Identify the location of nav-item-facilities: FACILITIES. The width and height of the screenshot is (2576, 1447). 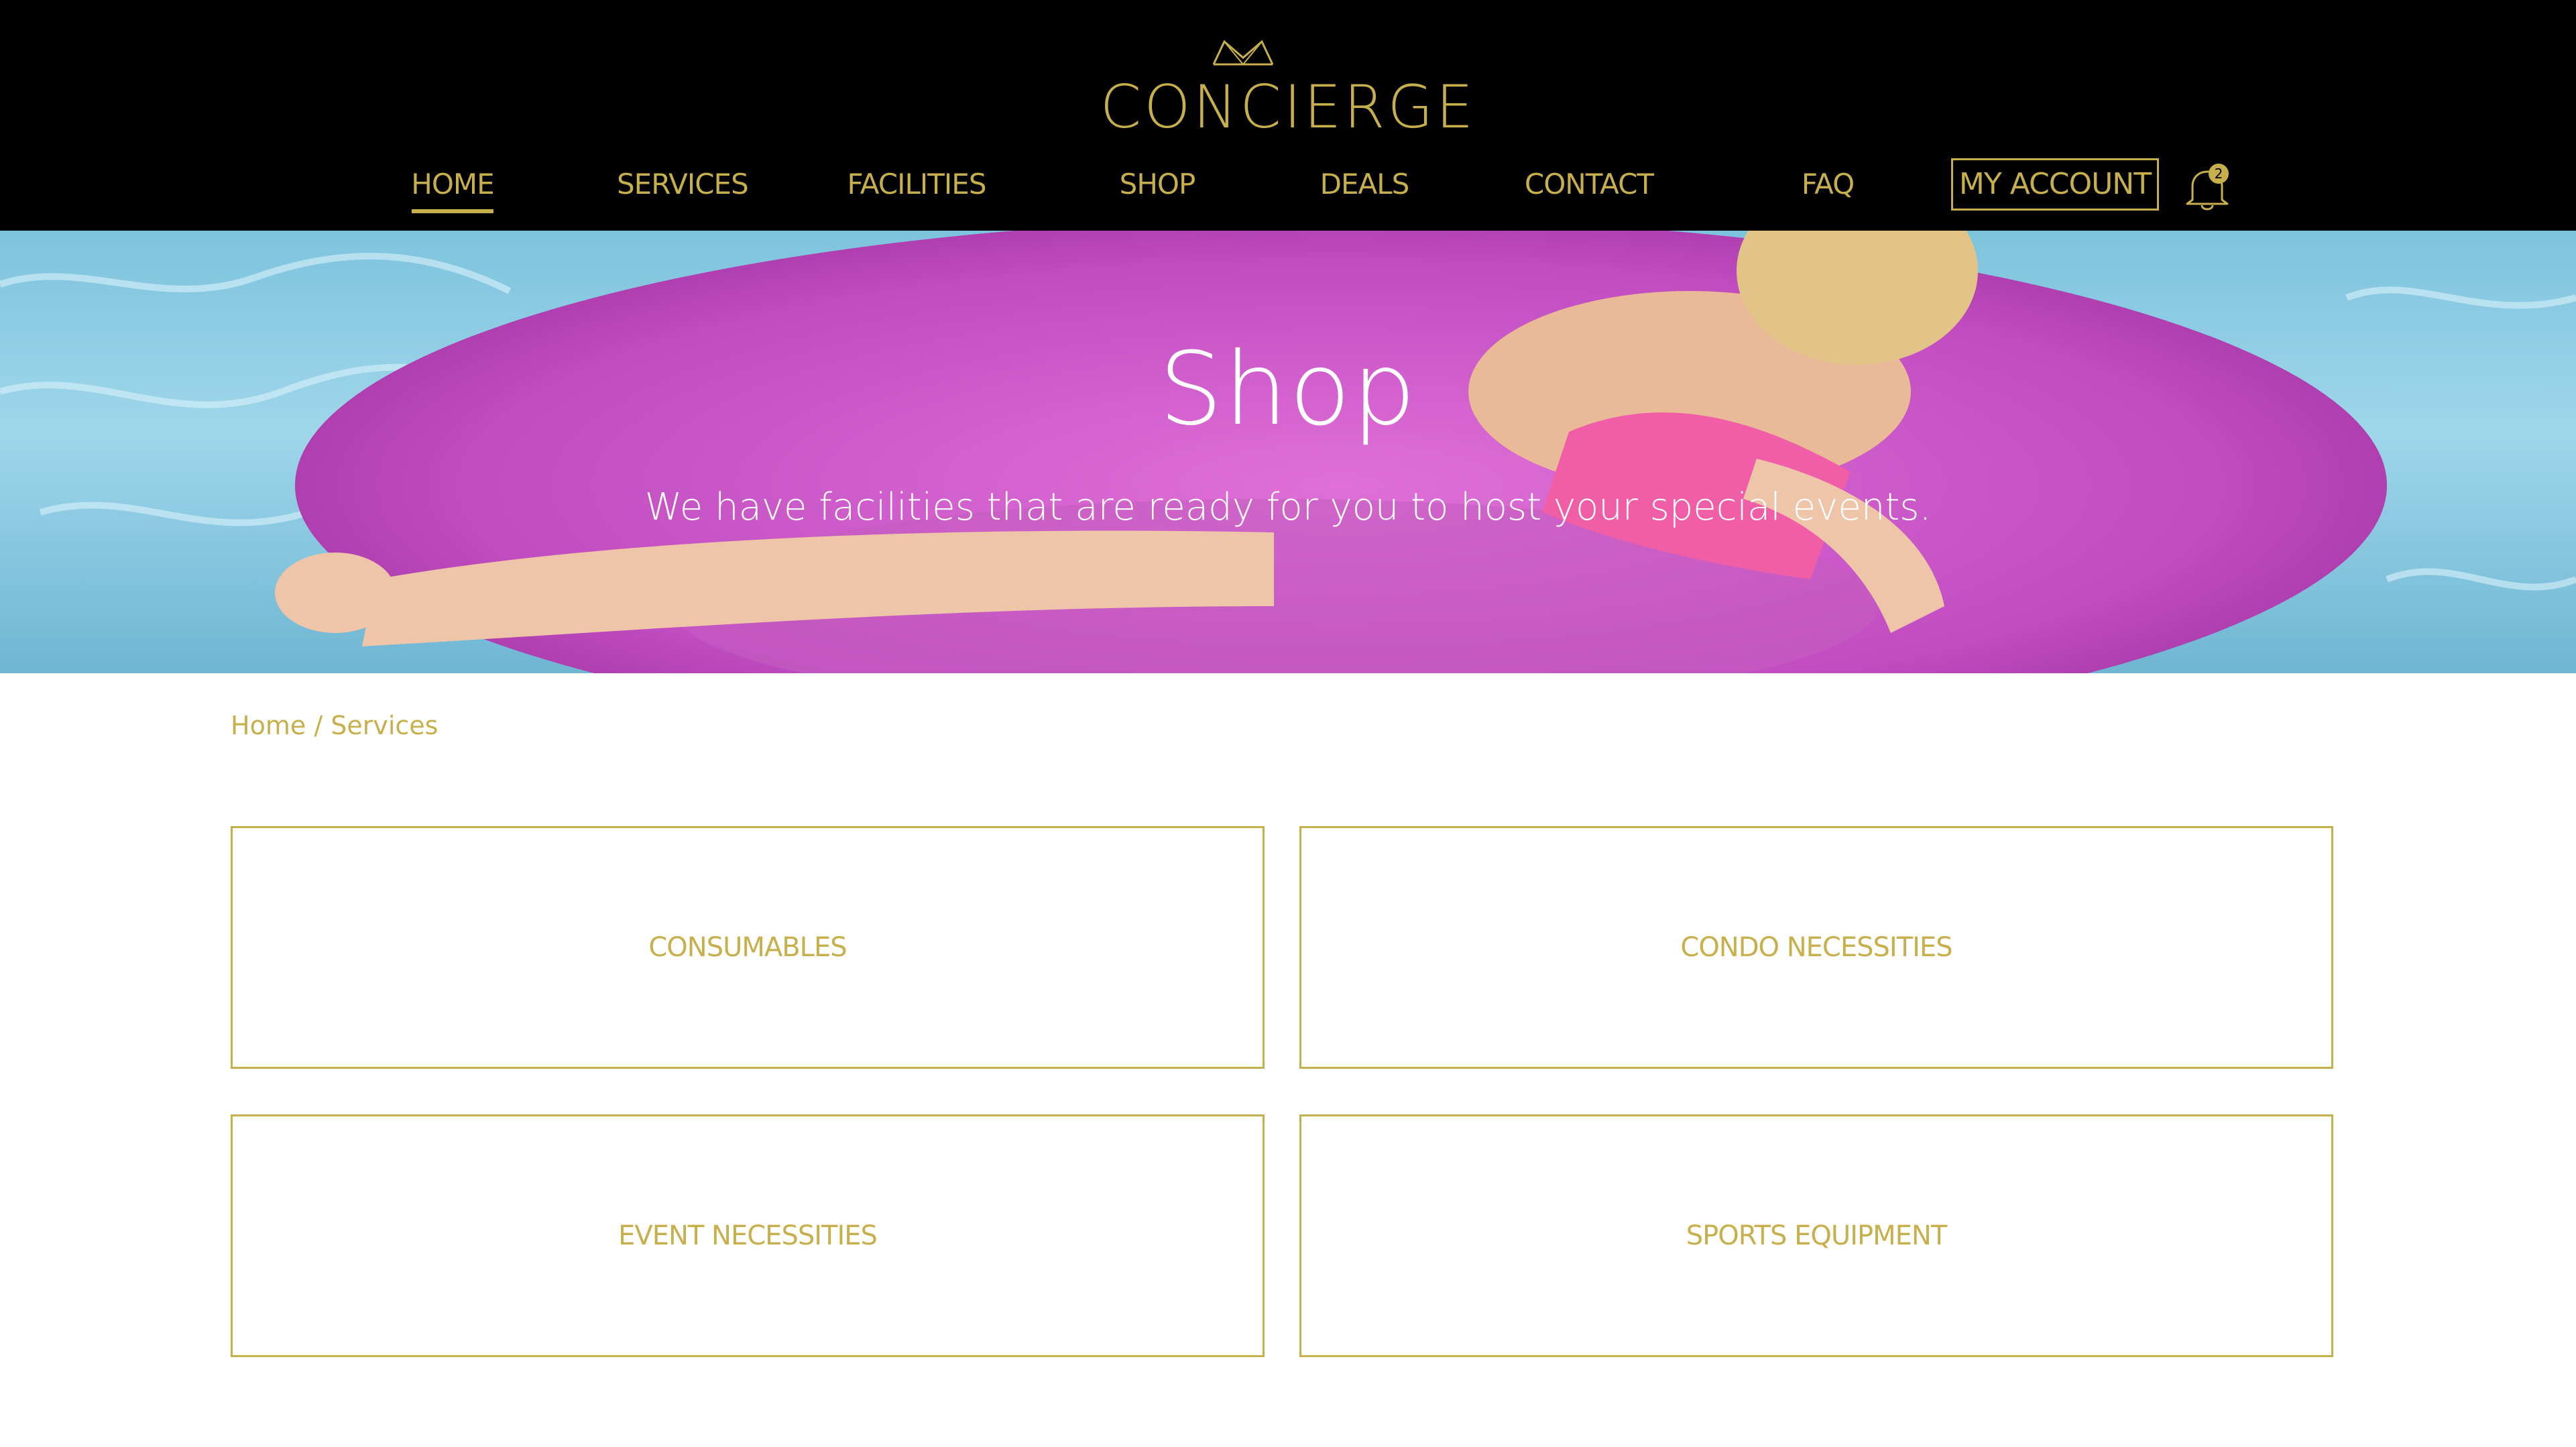
(916, 184).